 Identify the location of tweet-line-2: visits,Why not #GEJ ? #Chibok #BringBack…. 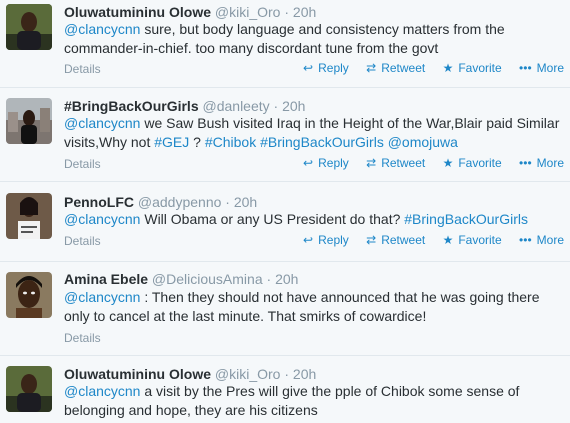
(309, 142).